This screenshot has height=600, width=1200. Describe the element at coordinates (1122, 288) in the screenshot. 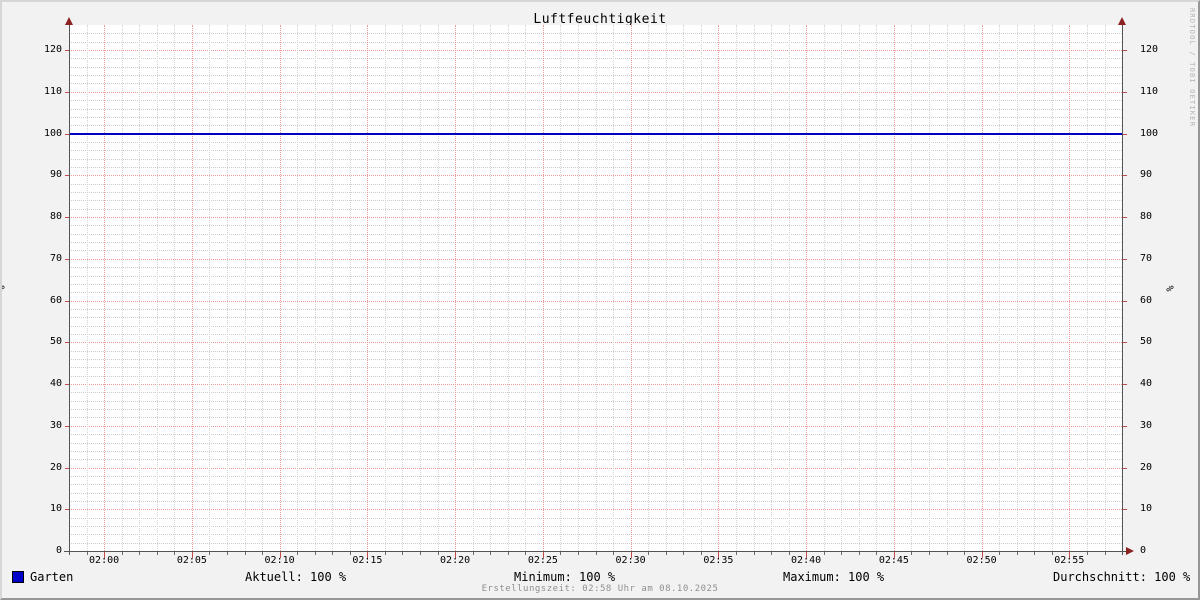

I see `y-axis-right` at that location.